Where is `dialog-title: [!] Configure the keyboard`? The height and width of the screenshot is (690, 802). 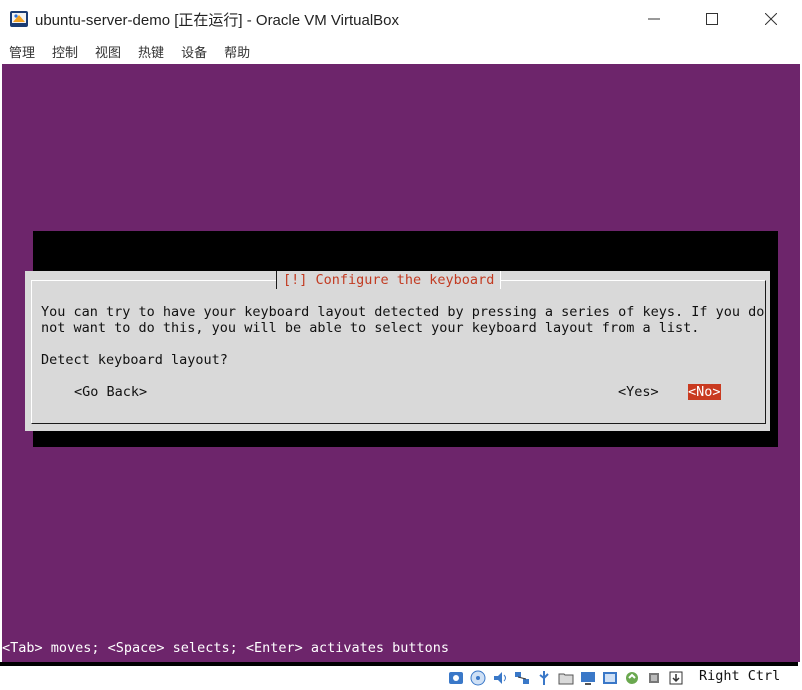
dialog-title: [!] Configure the keyboard is located at coordinates (389, 280).